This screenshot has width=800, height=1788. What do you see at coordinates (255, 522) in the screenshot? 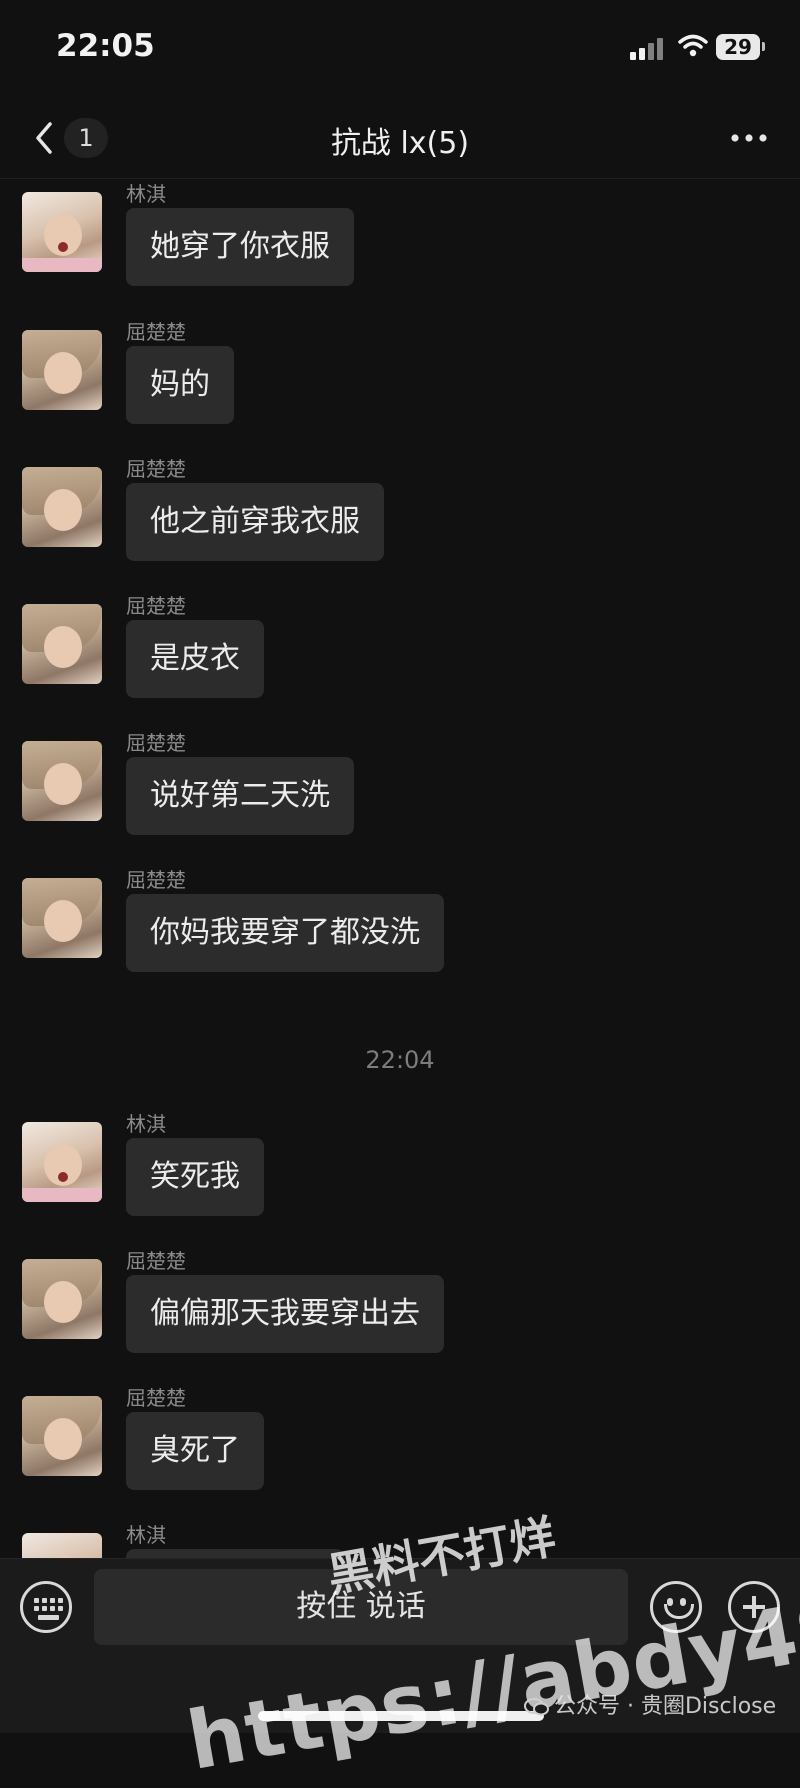
I see `message-bubble: 他之前穿我衣服` at bounding box center [255, 522].